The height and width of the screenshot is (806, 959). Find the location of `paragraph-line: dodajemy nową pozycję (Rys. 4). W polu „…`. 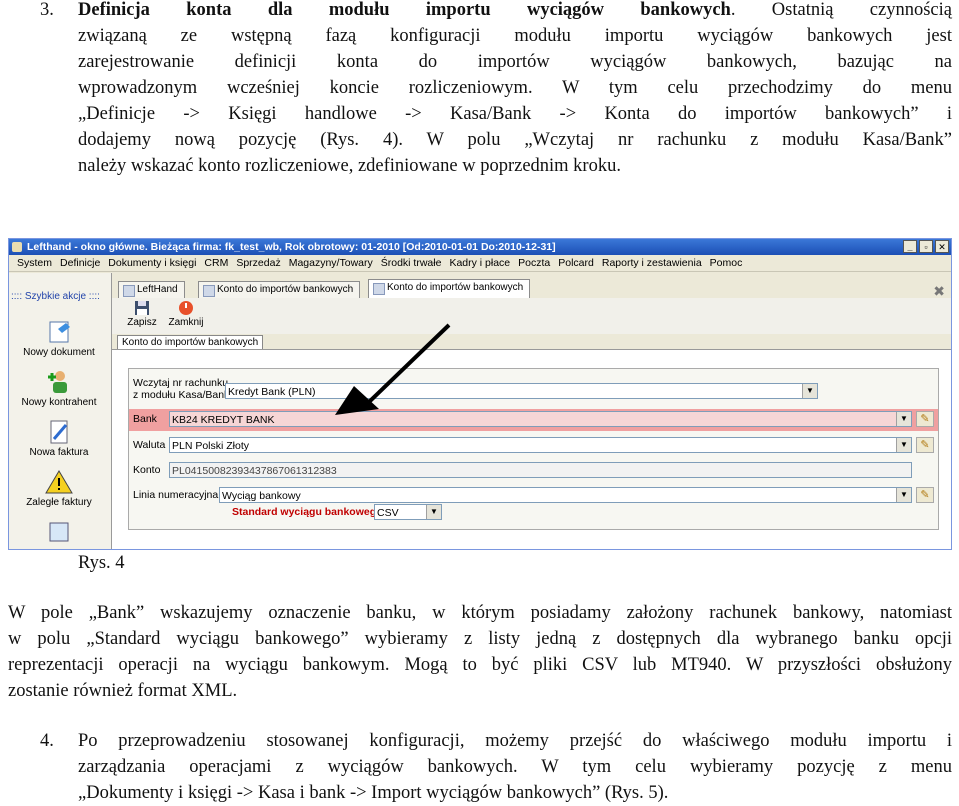

paragraph-line: dodajemy nową pozycję (Rys. 4). W polu „… is located at coordinates (515, 140).